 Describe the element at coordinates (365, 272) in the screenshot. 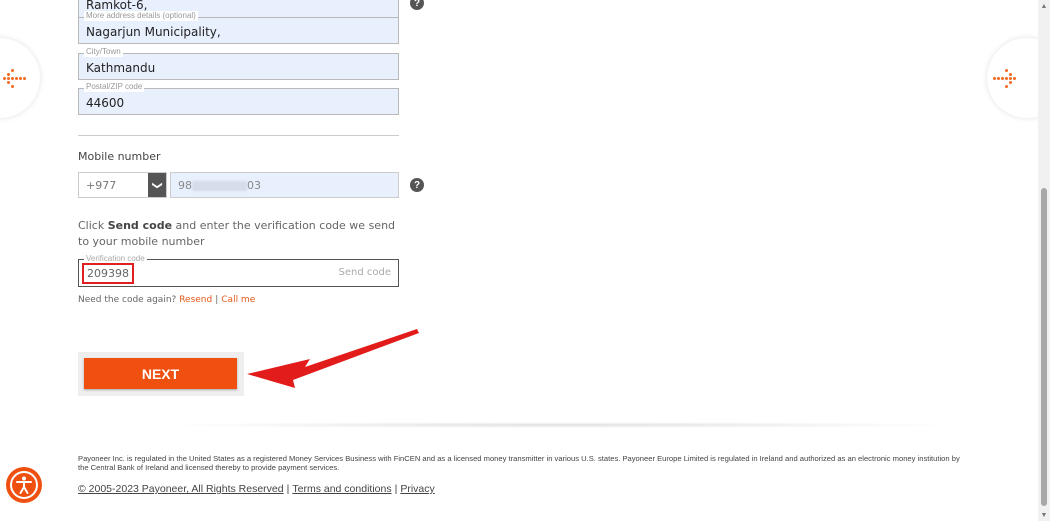

I see `send-code-button: Send code` at that location.